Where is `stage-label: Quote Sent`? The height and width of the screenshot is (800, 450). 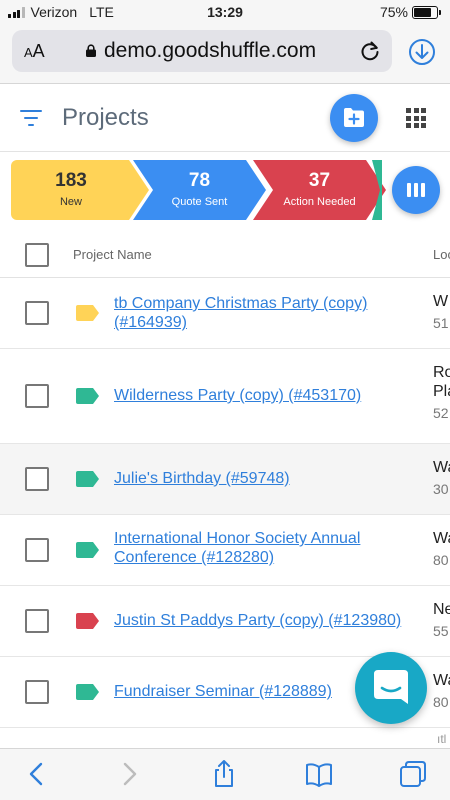 stage-label: Quote Sent is located at coordinates (199, 202).